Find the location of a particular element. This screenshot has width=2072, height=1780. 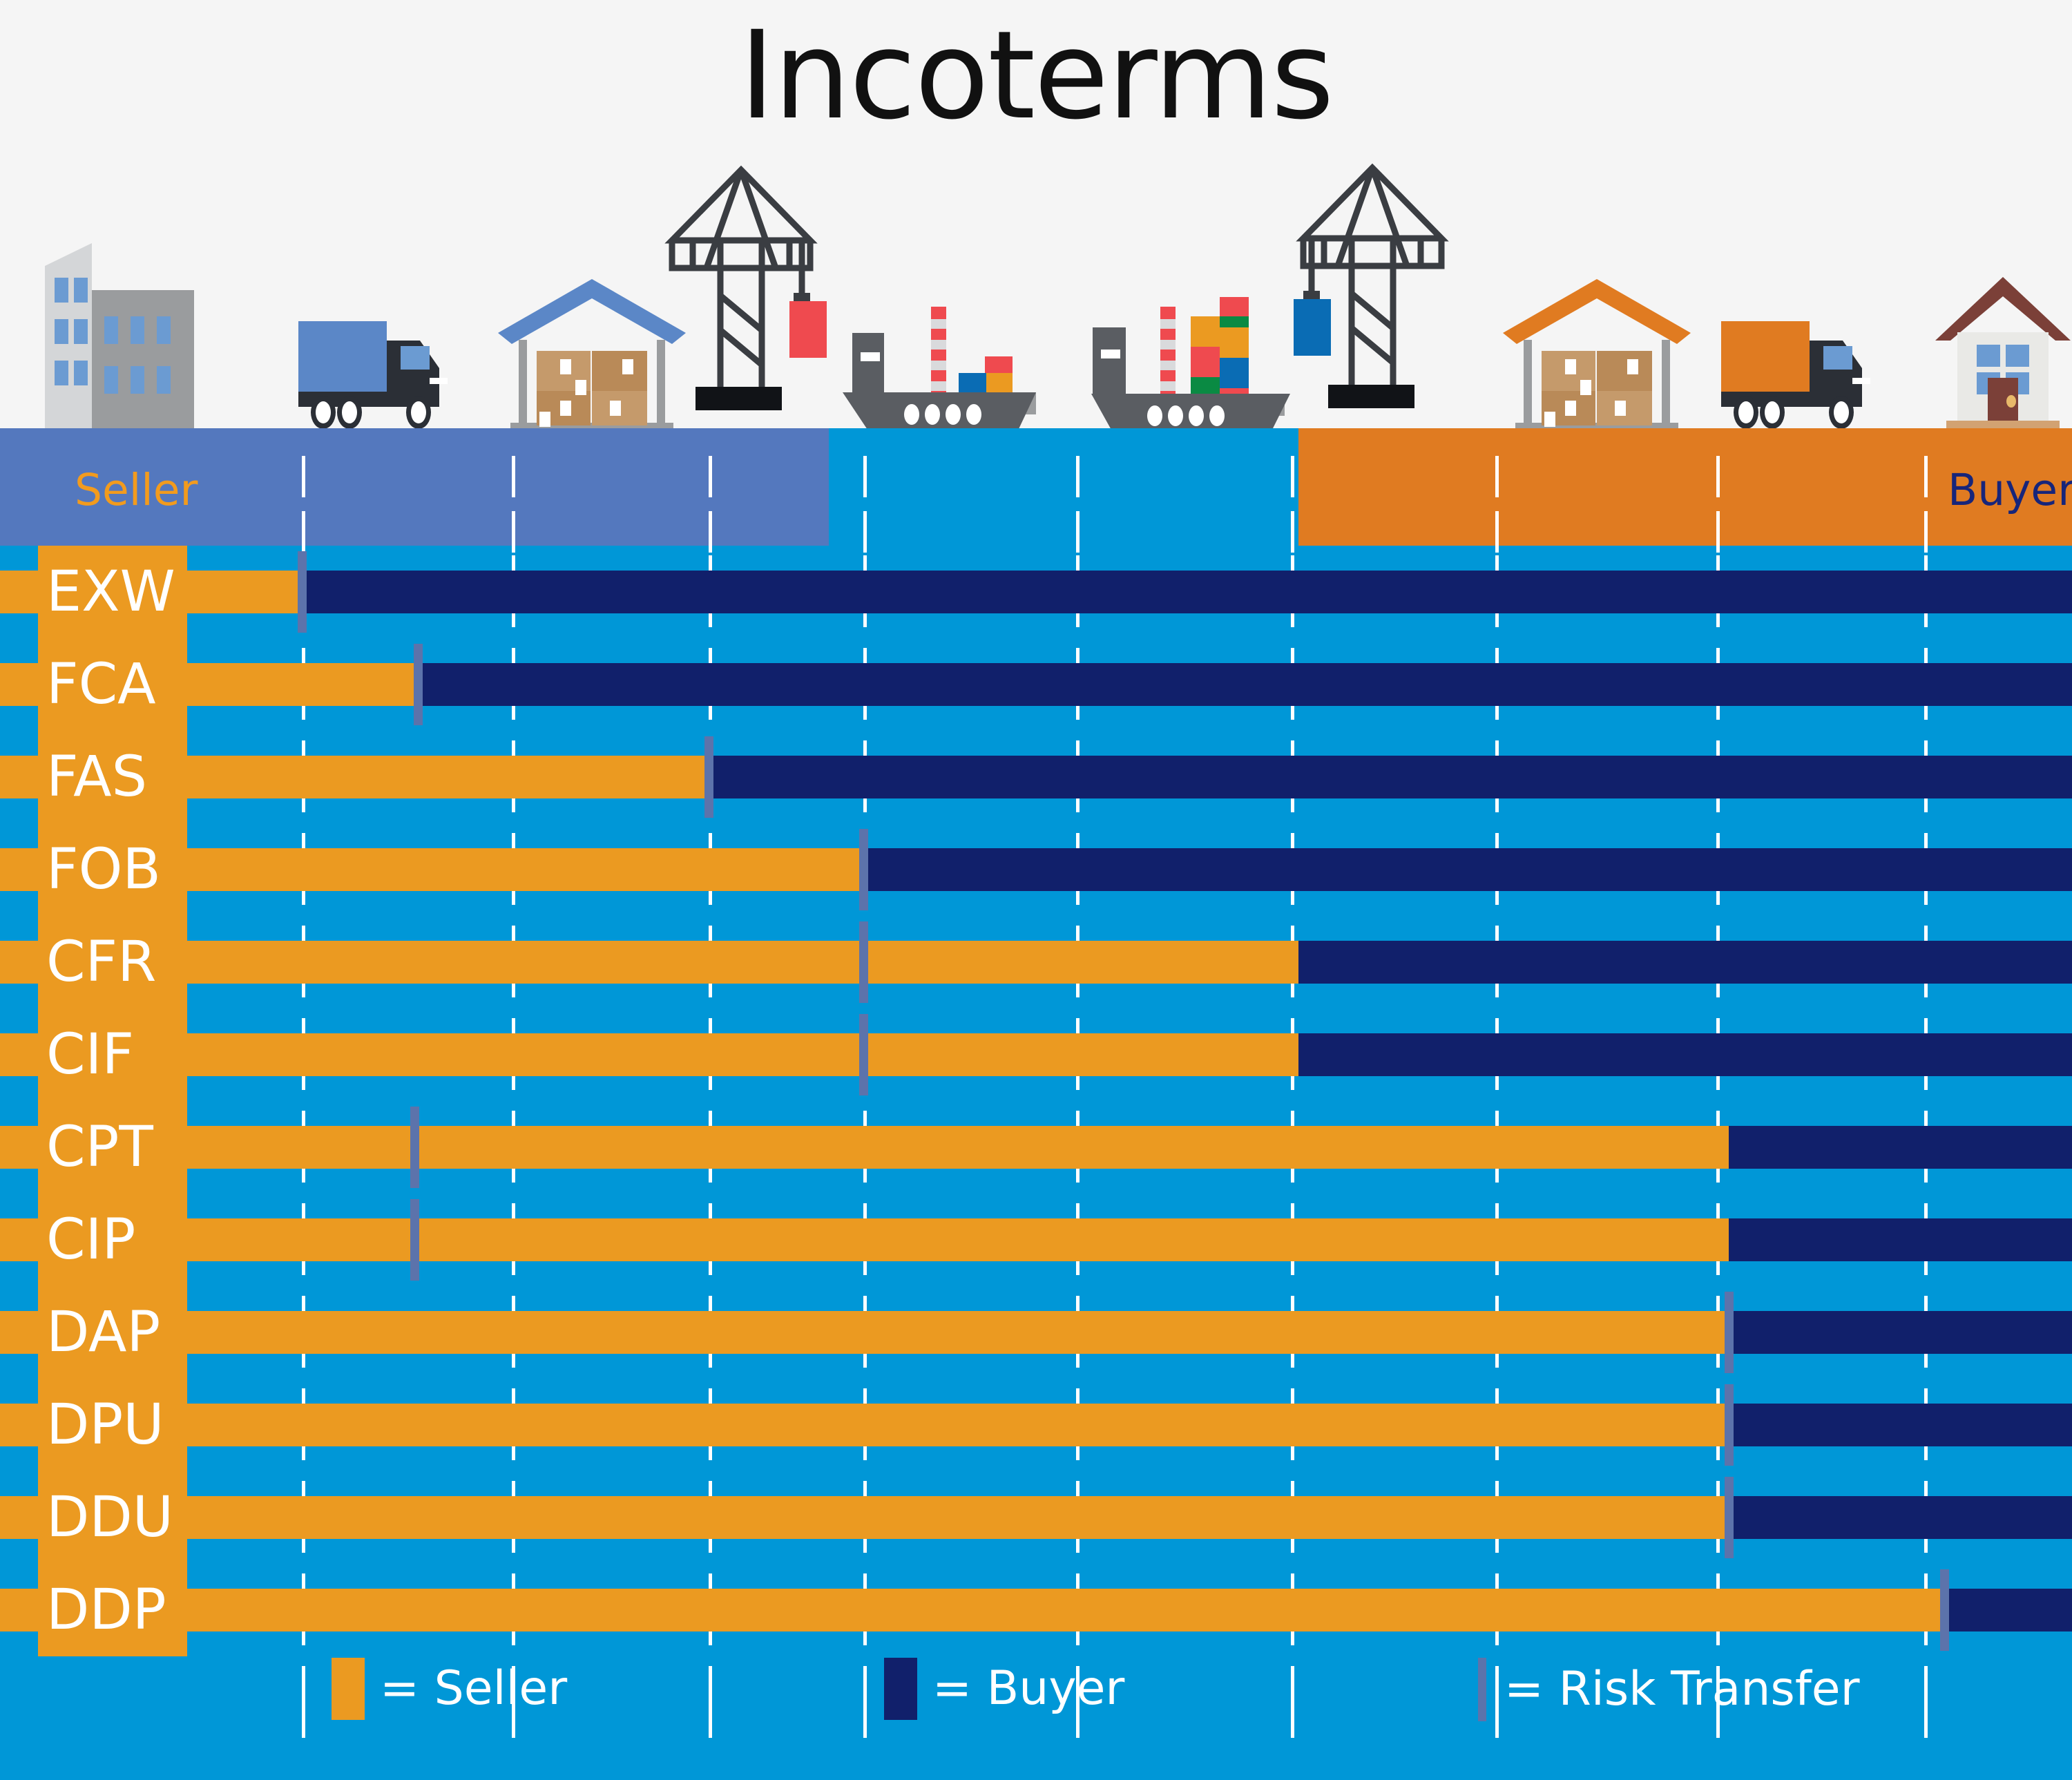

buyer-truck-icon is located at coordinates (1795, 375).